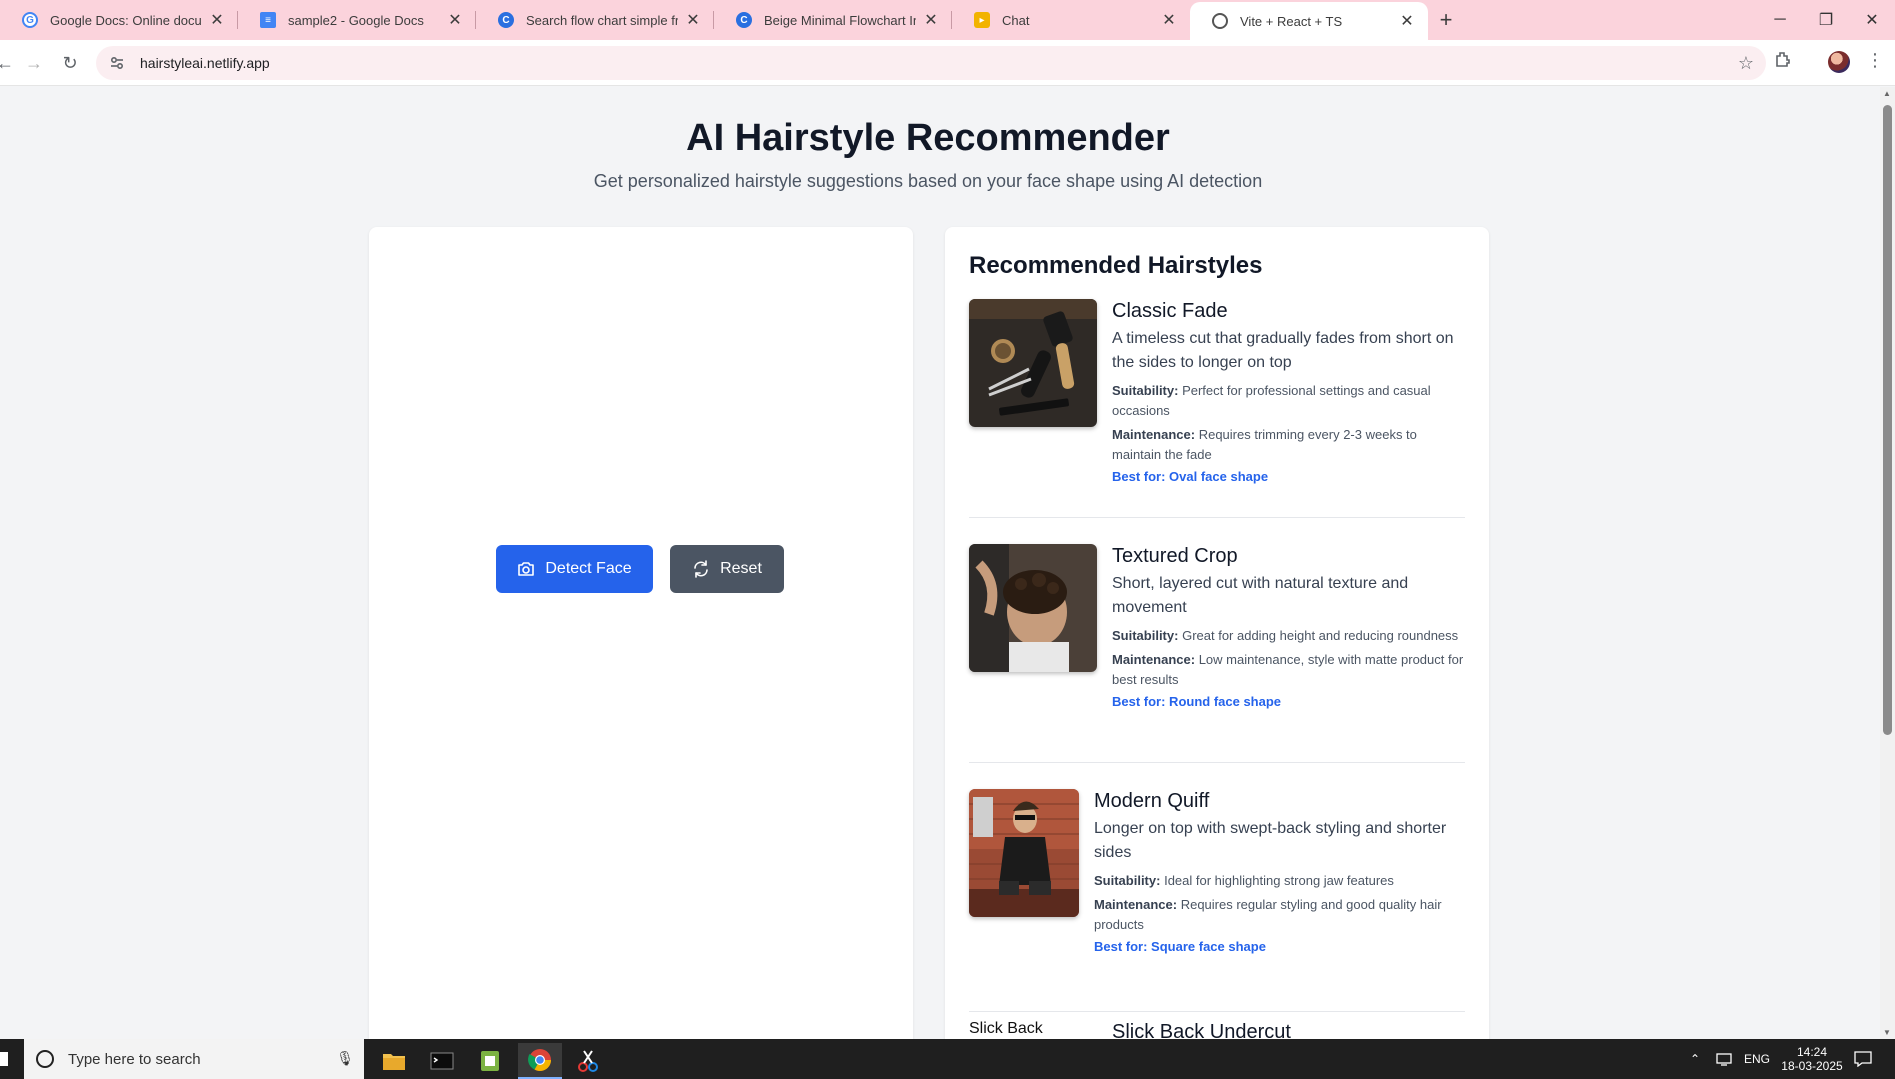 The image size is (1895, 1079). Describe the element at coordinates (1446, 20) in the screenshot. I see `new-tab-button: +` at that location.